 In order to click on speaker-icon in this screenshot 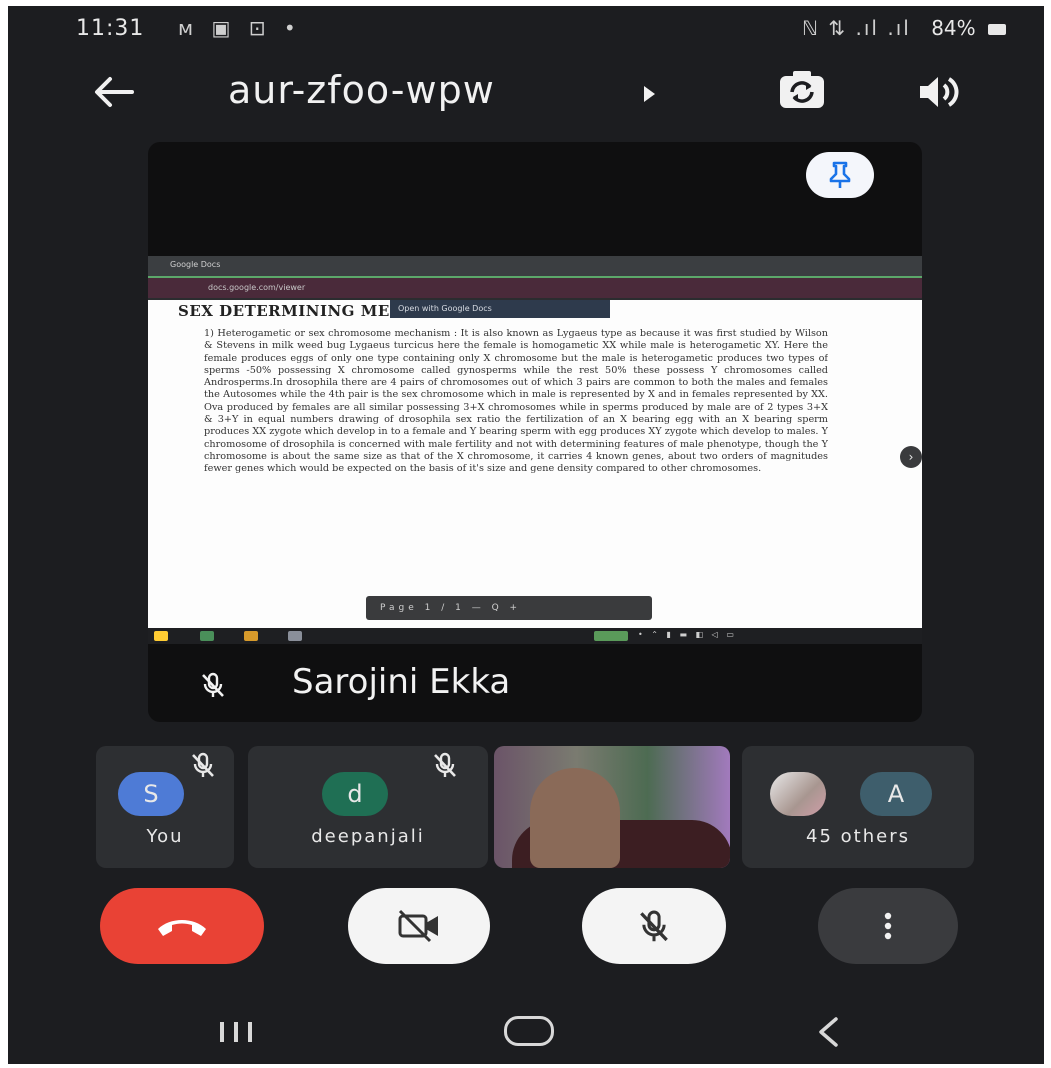, I will do `click(939, 92)`.